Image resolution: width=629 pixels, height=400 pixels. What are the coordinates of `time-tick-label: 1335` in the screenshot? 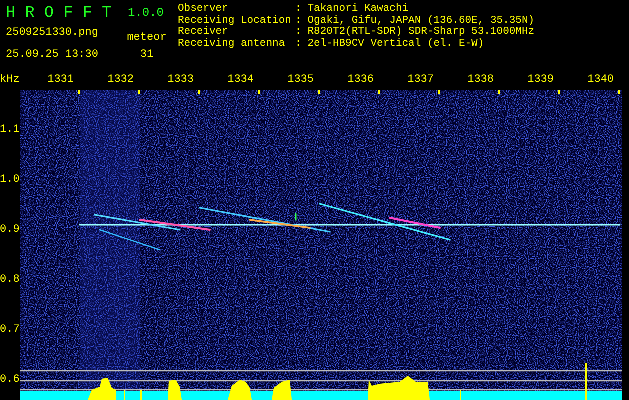 It's located at (300, 81).